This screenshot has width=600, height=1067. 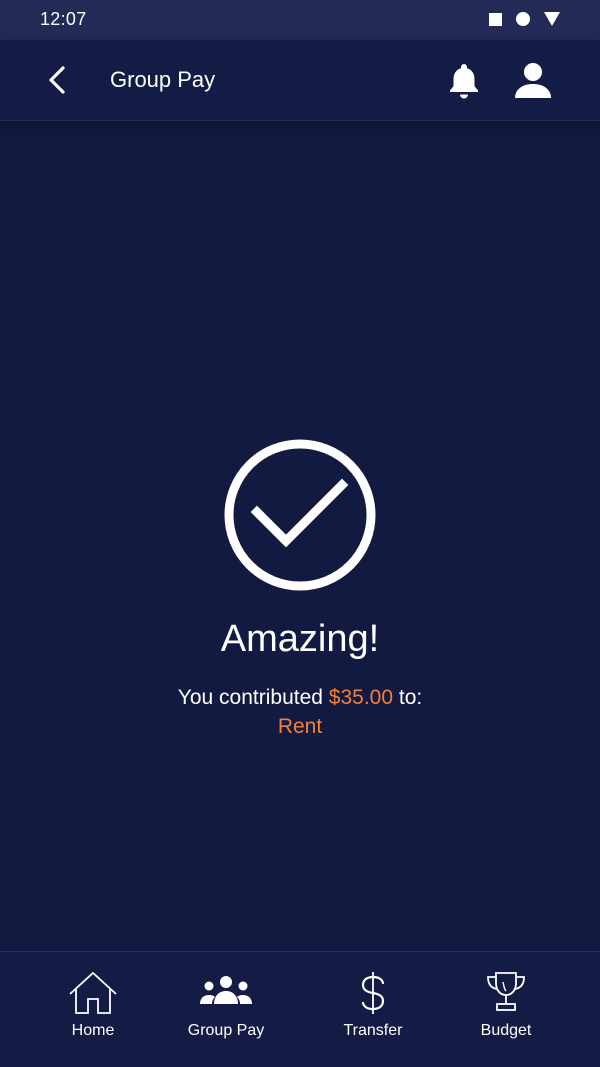 What do you see at coordinates (253, 697) in the screenshot?
I see `message-prefix: You contributed` at bounding box center [253, 697].